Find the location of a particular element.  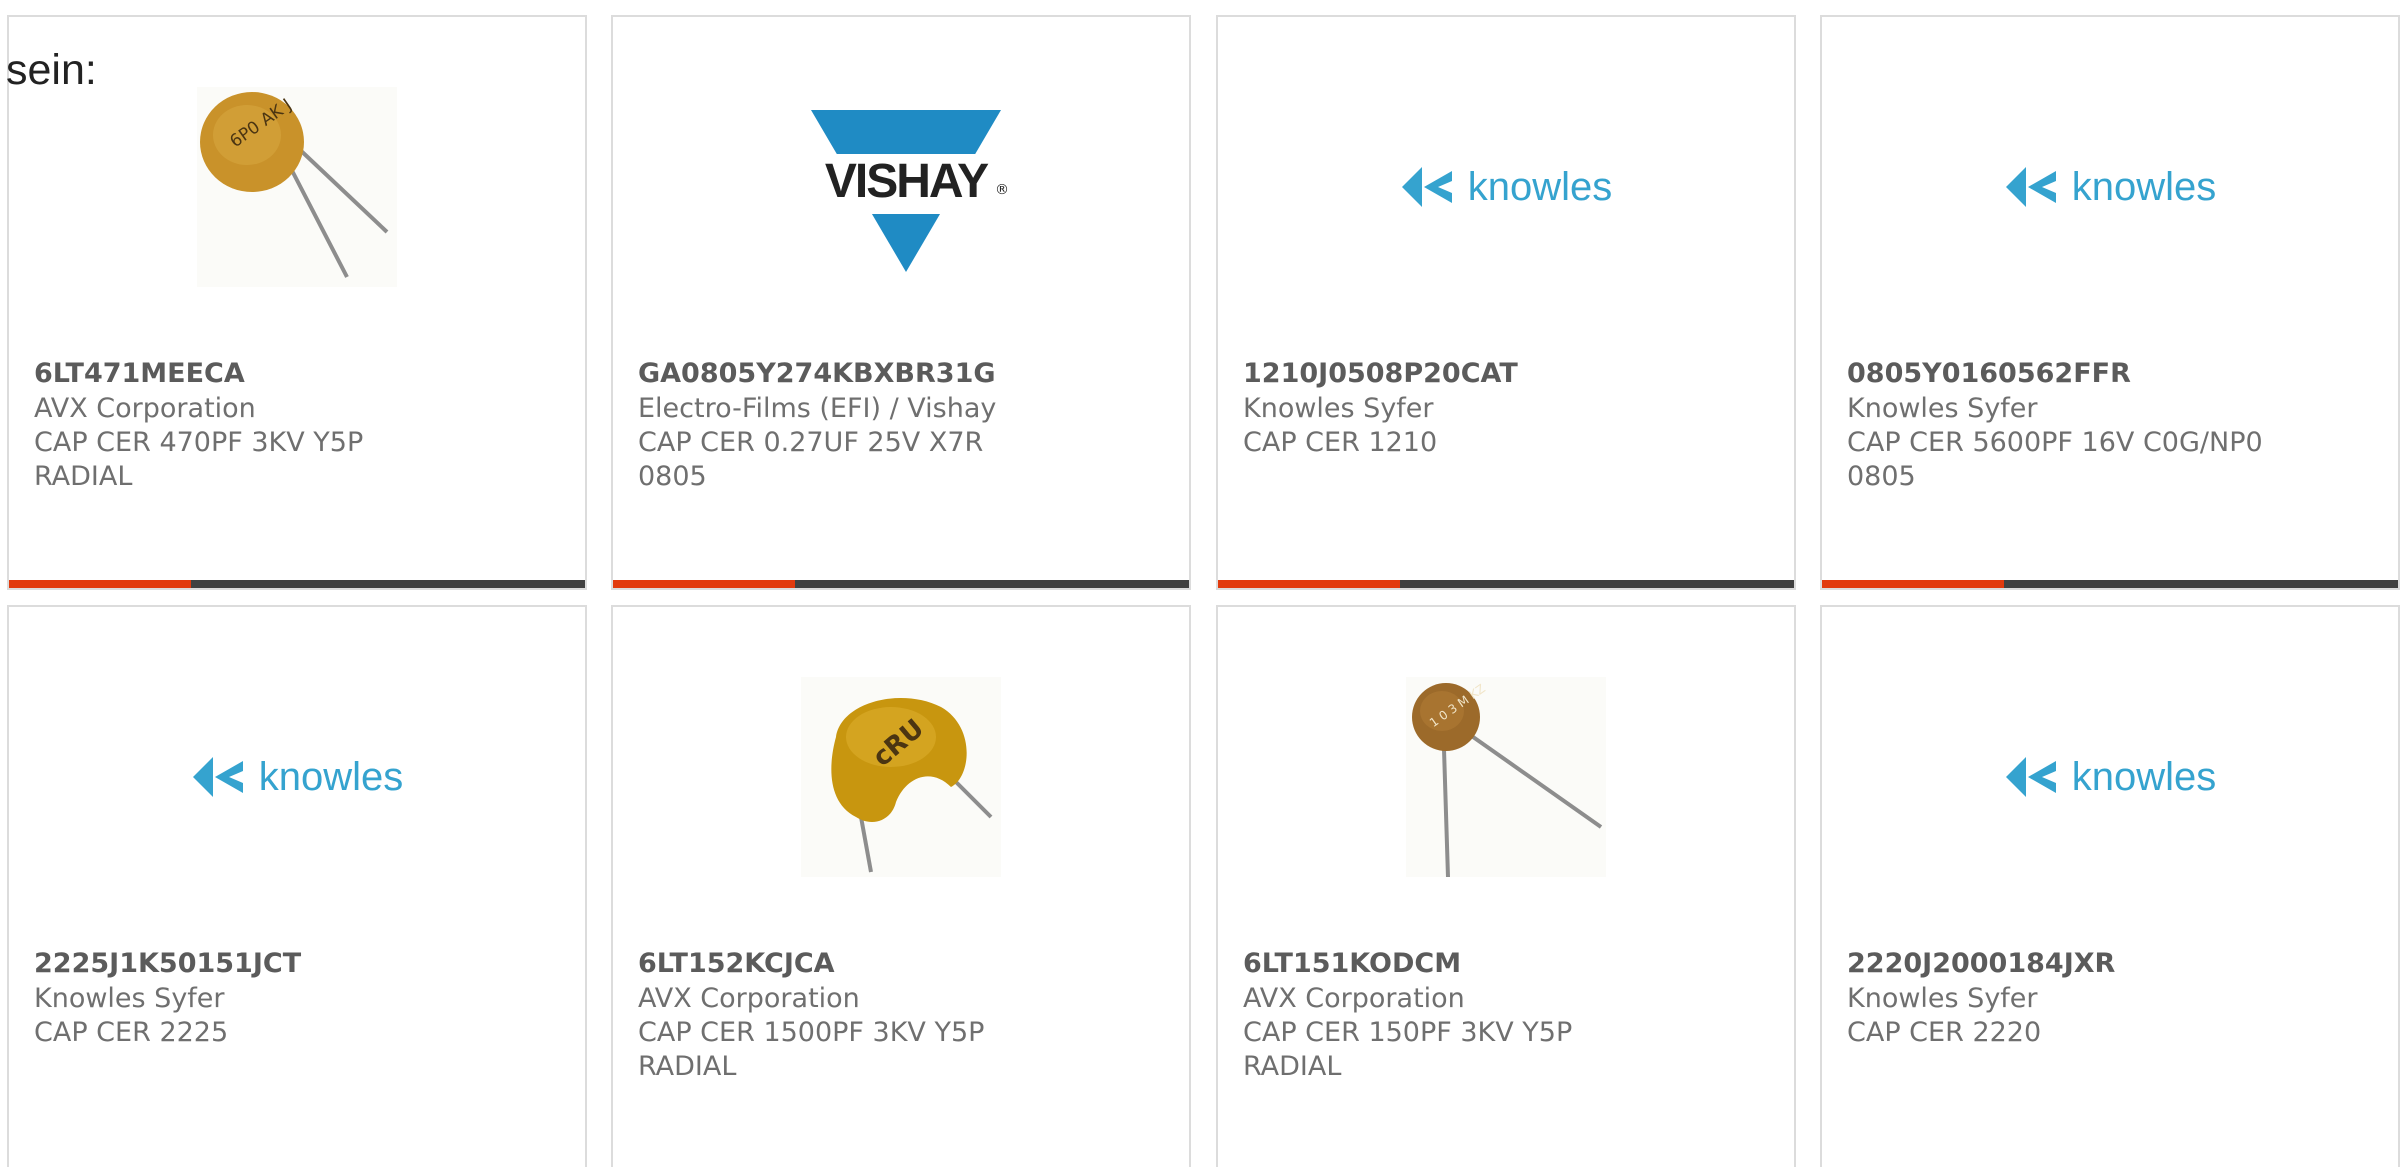

capacitor-image: 6P0 AK J is located at coordinates (297, 187).